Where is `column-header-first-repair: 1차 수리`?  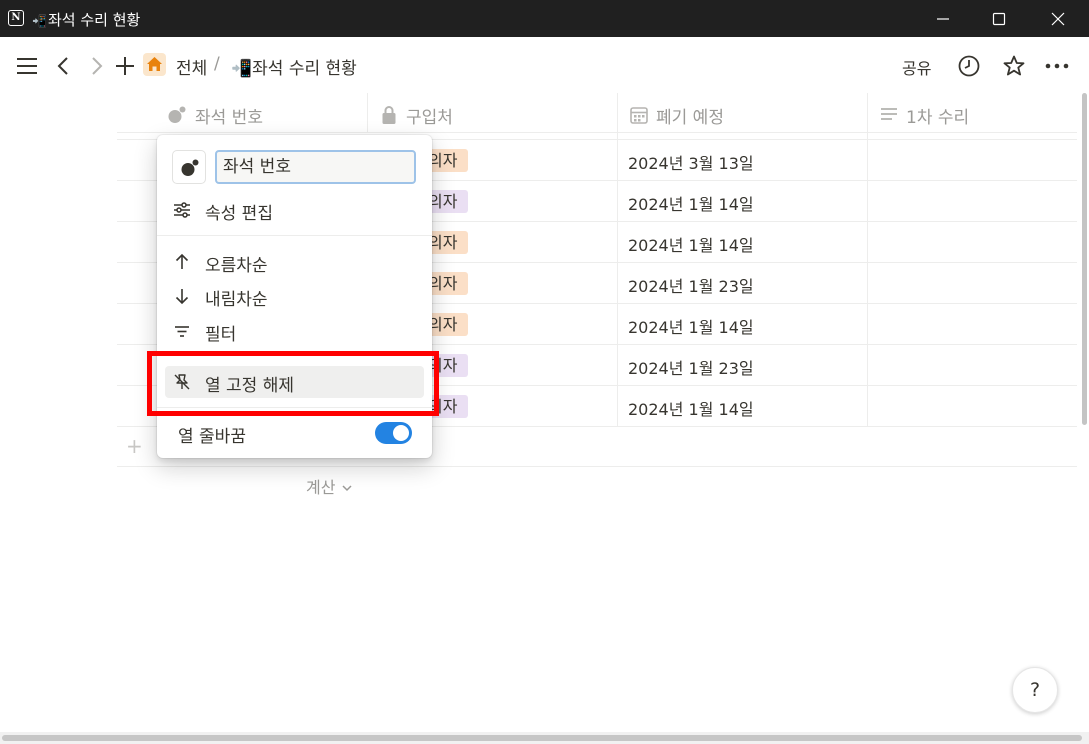
column-header-first-repair: 1차 수리 is located at coordinates (972, 113).